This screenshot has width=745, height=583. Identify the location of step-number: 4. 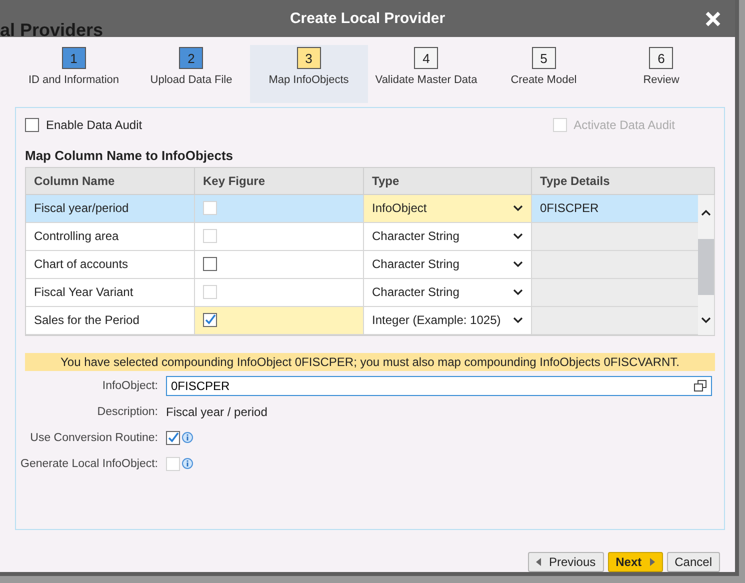
(426, 58).